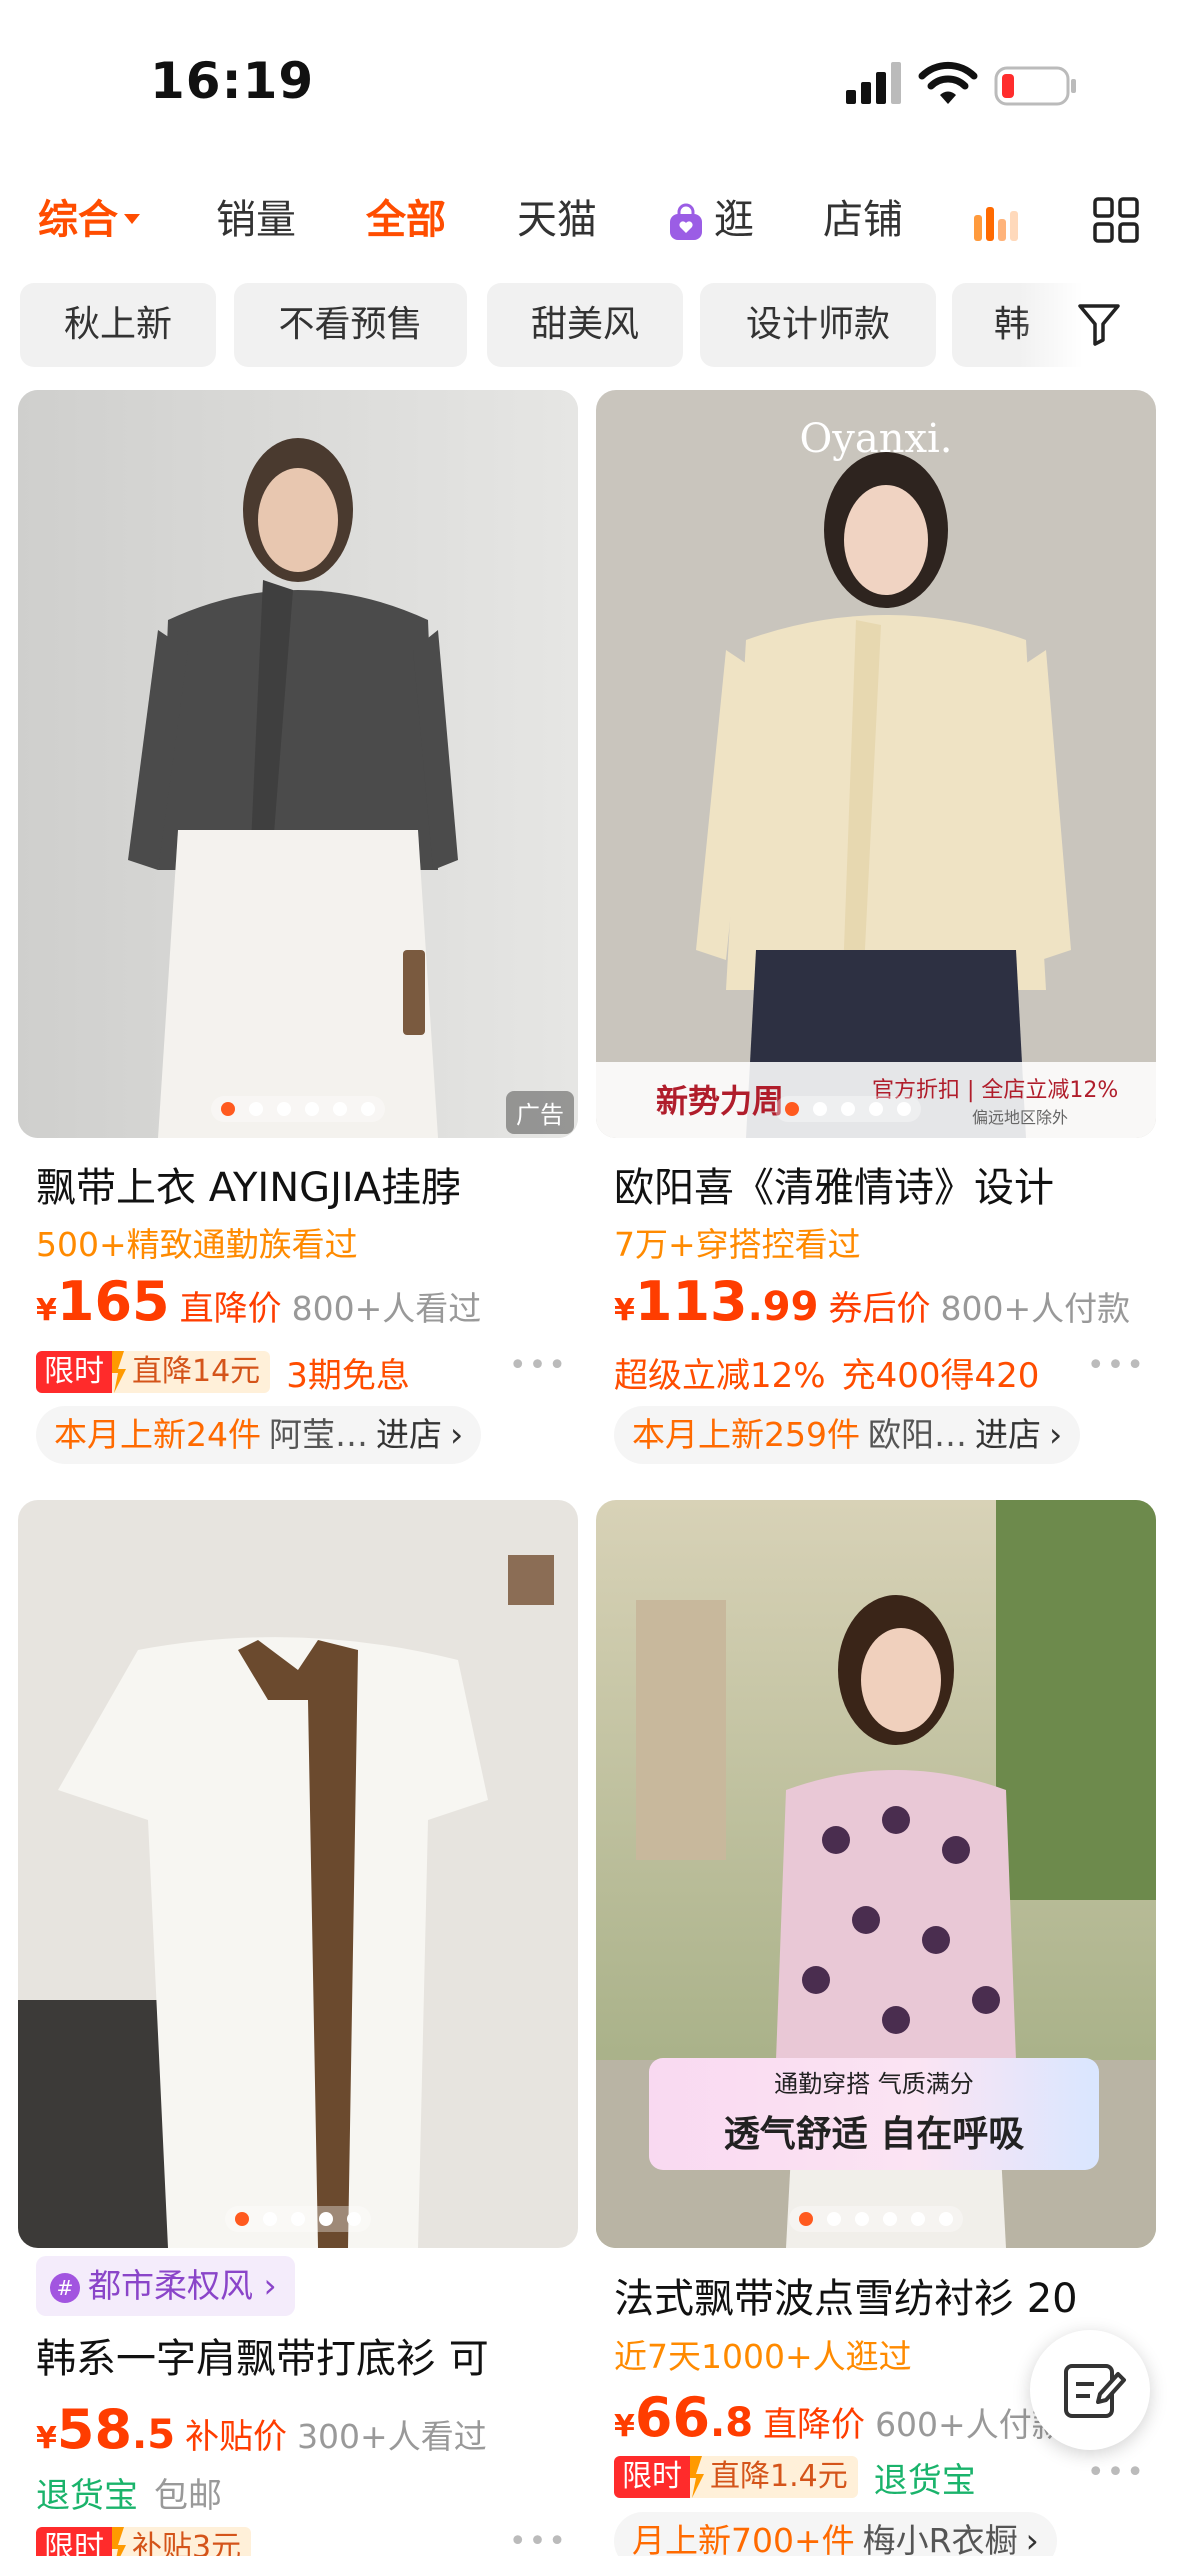  I want to click on shop-new-count: 月上新700+件, so click(743, 2538).